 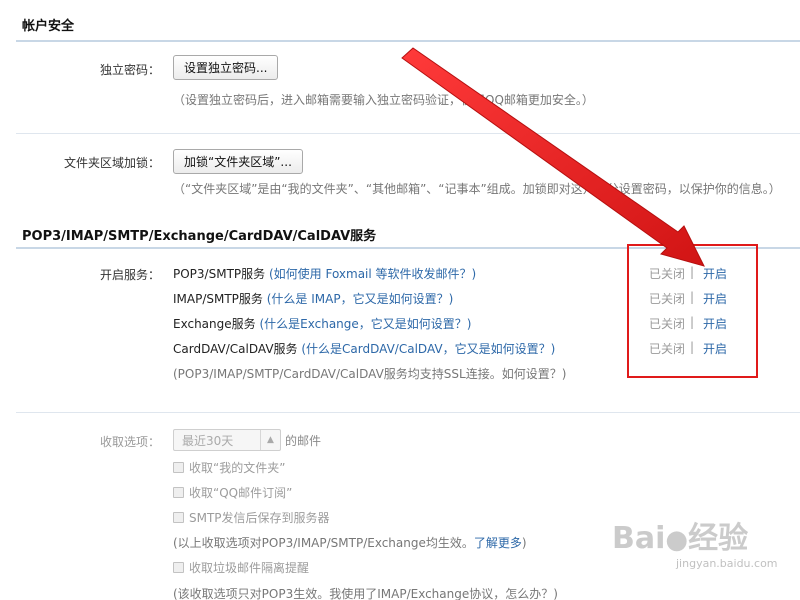 I want to click on watermark-brand: Bai, so click(x=639, y=538).